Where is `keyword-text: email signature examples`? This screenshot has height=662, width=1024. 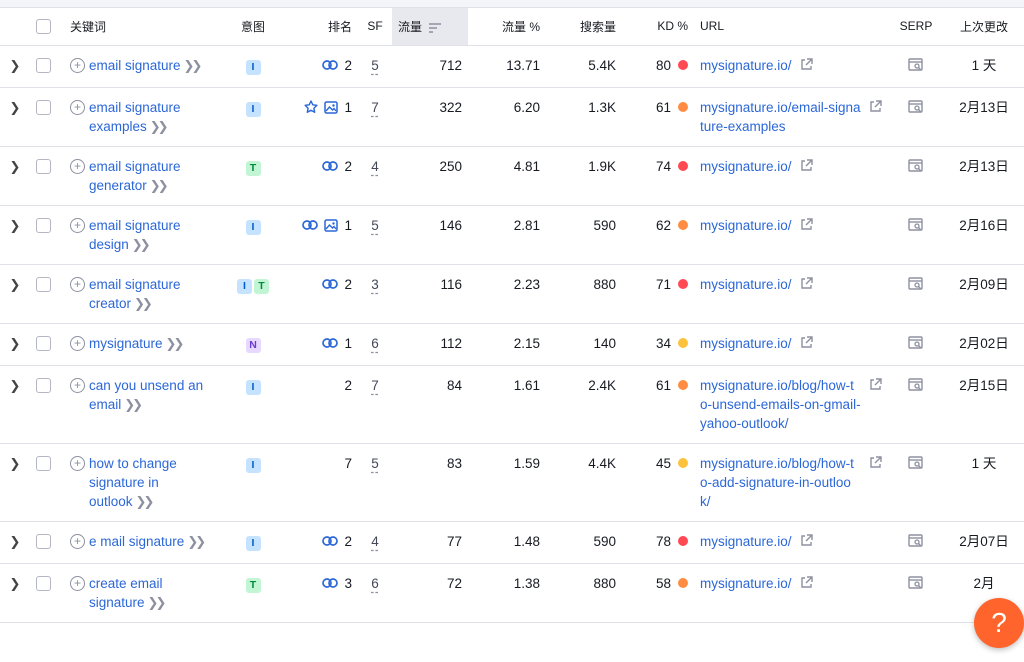
keyword-text: email signature examples is located at coordinates (135, 117).